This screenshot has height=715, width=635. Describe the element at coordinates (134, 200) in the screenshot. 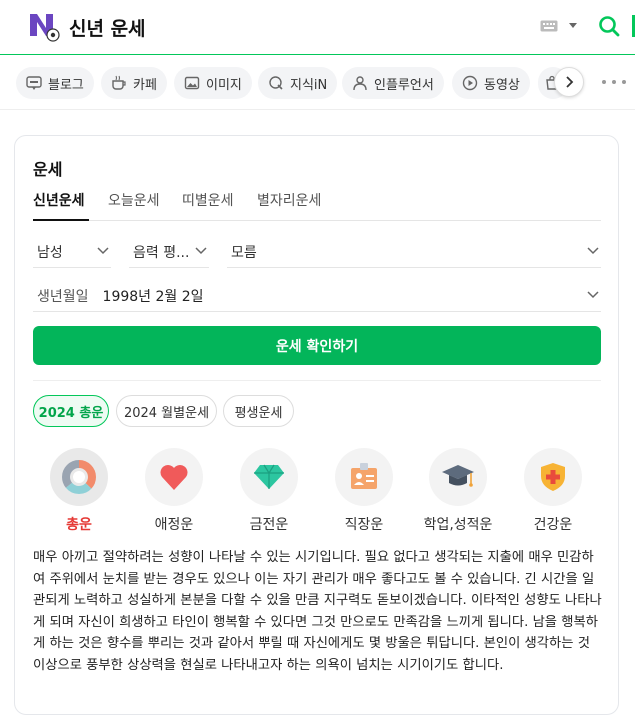

I see `subtab-today: 오늘운세` at that location.